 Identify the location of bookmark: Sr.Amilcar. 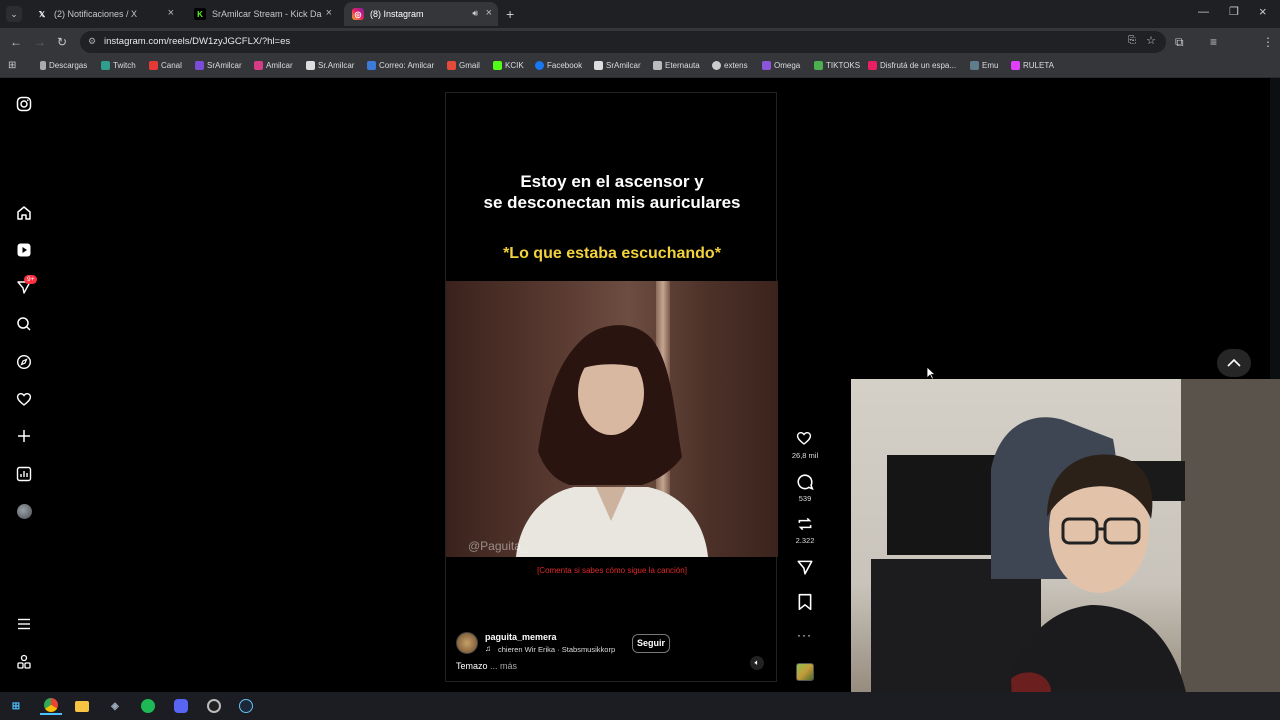
(330, 65).